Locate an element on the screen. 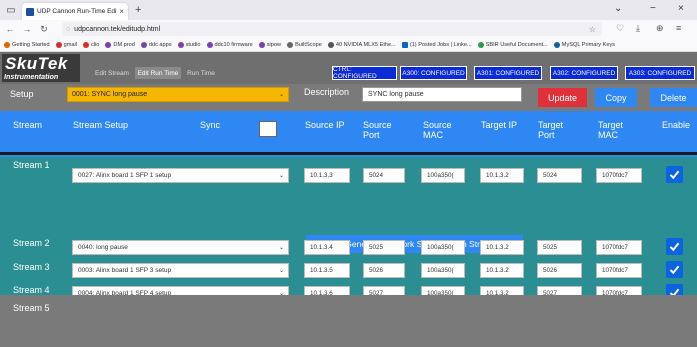 The image size is (697, 347). stream-name: Stream 6 is located at coordinates (31, 338).